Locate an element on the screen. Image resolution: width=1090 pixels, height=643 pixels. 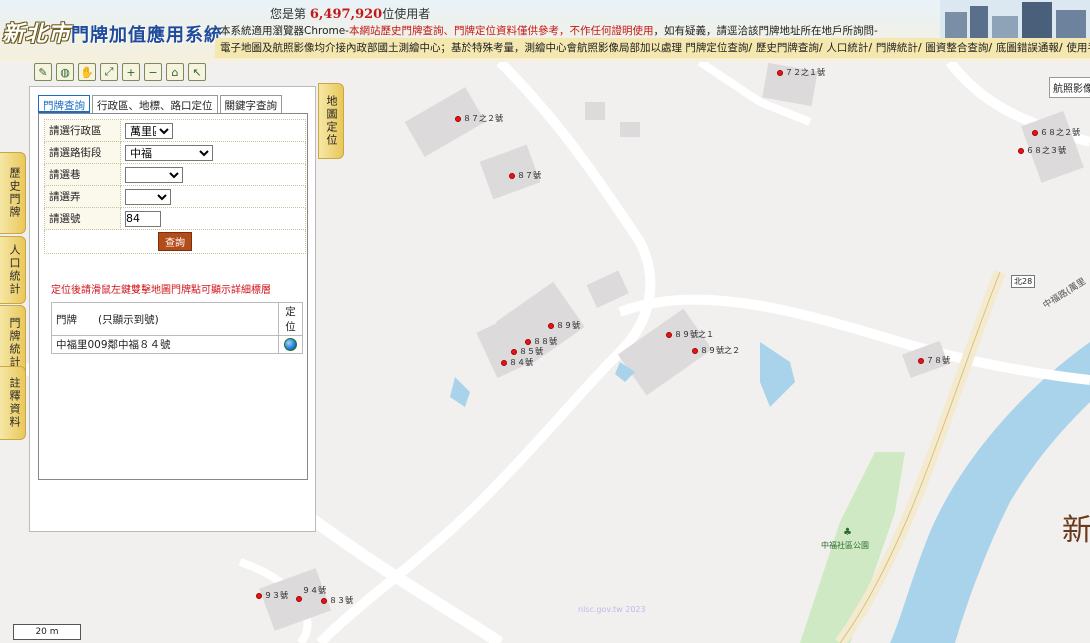
address-point: ６８之３號 is located at coordinates (1042, 150).